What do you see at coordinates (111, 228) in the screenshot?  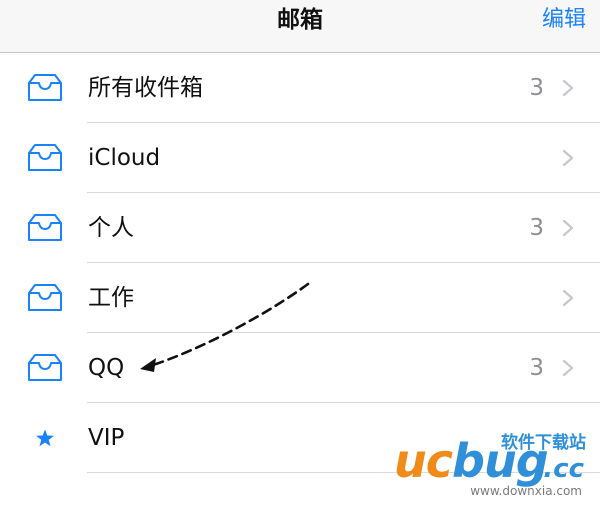 I see `mailbox-label: 个人` at bounding box center [111, 228].